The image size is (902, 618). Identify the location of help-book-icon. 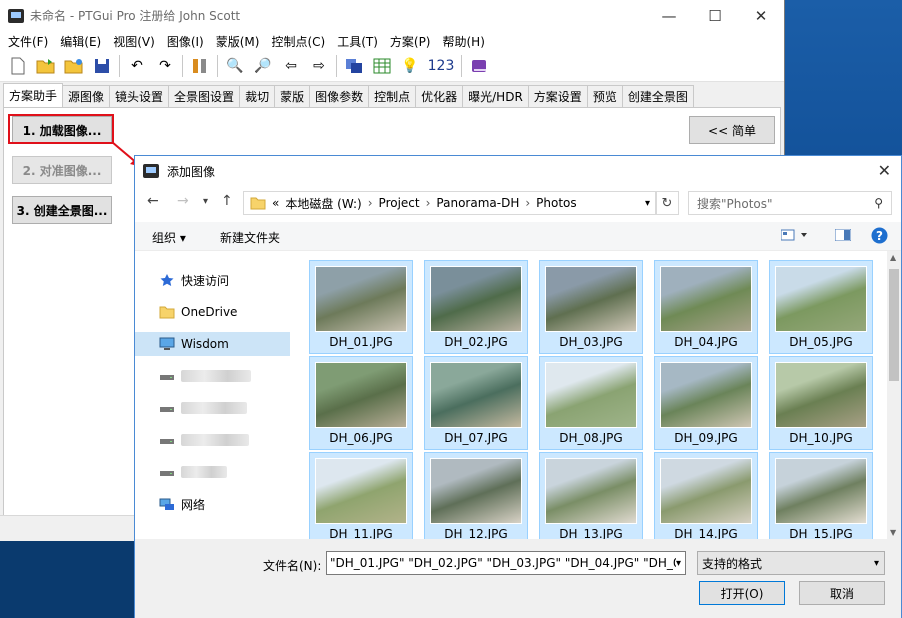
(479, 66).